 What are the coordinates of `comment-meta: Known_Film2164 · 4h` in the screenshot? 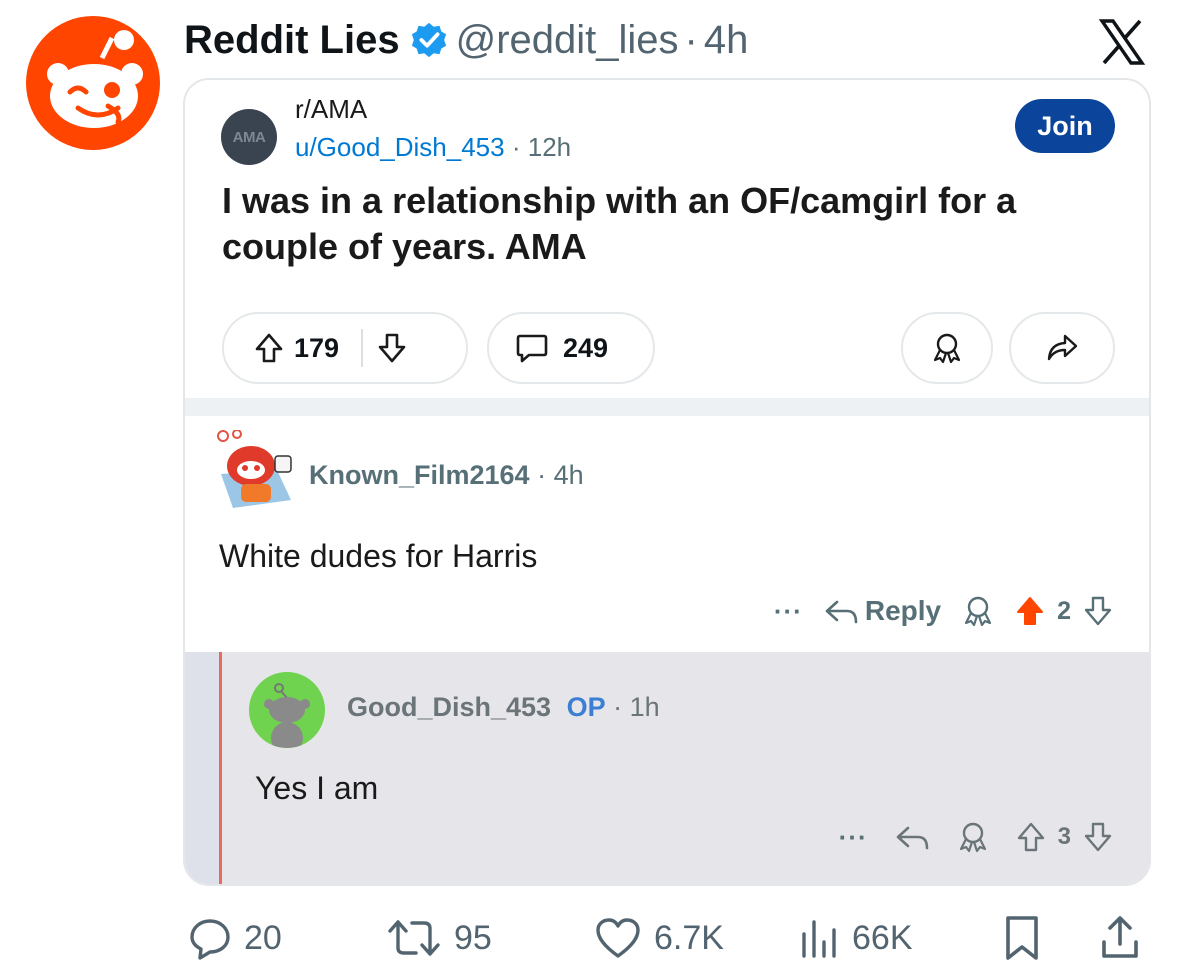 It's located at (446, 475).